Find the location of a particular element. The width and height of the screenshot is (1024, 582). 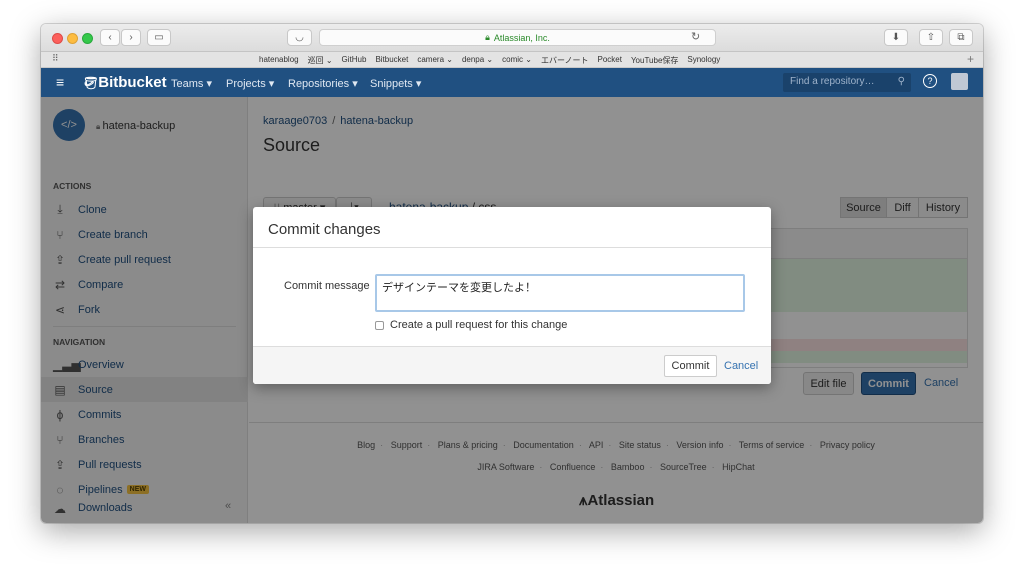

checkbox-box is located at coordinates (379, 325).